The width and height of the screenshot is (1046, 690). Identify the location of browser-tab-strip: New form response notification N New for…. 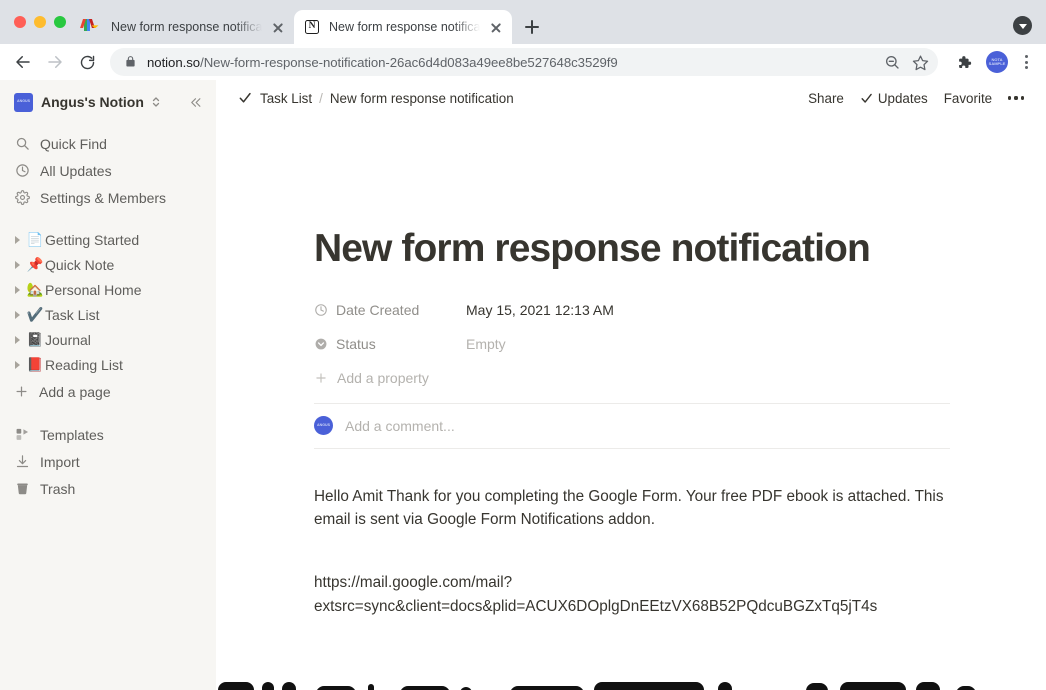
(523, 22).